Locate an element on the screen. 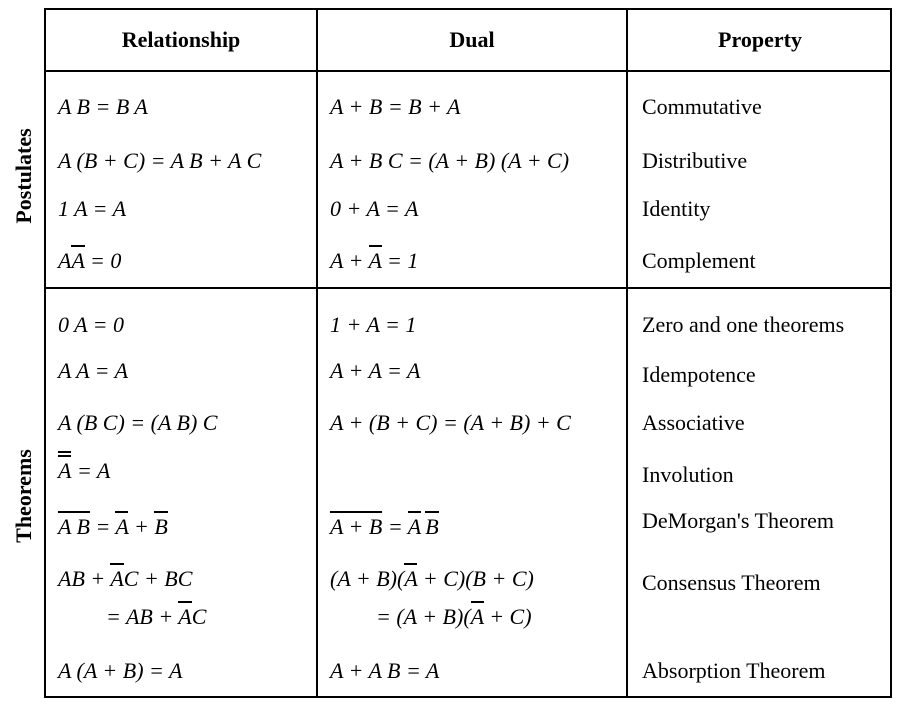 This screenshot has height=705, width=899. property-commutative: Commutative is located at coordinates (702, 106).